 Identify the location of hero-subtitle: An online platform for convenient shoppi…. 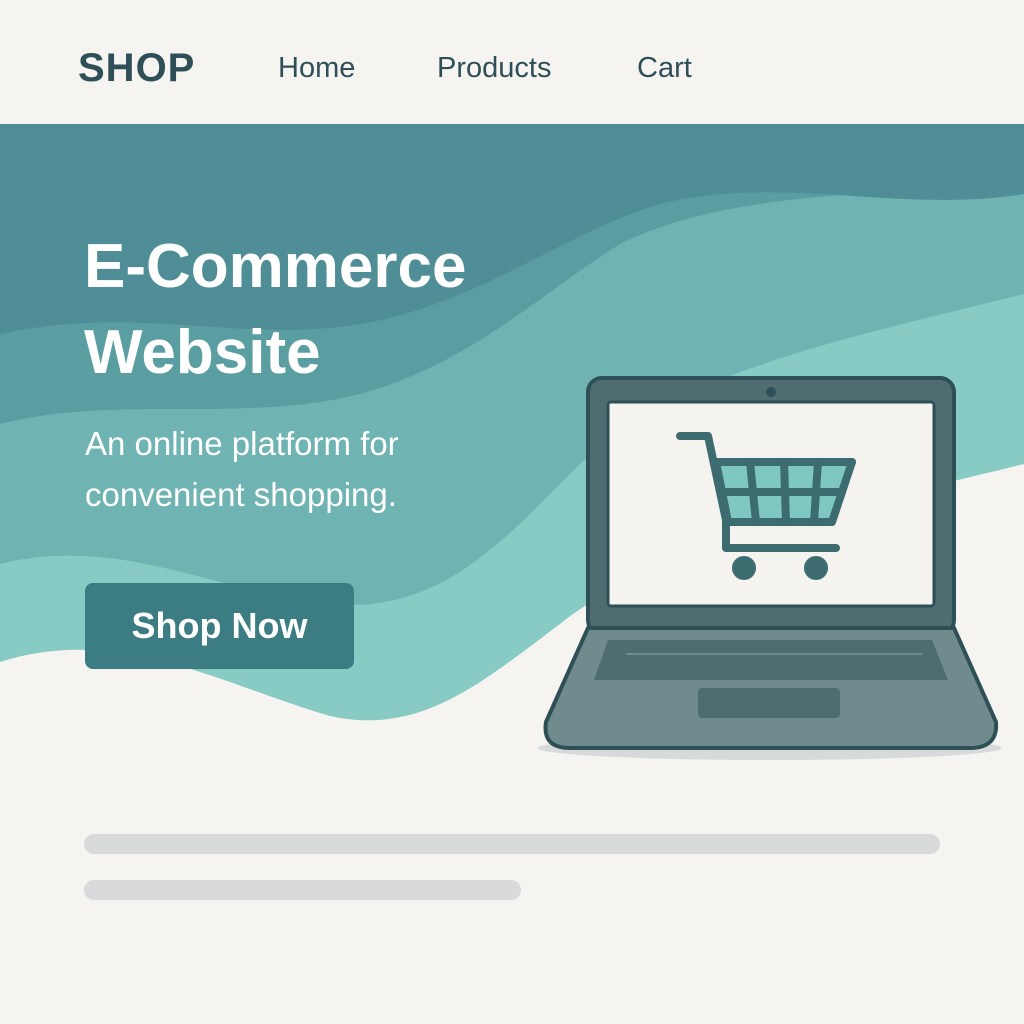
(285, 469).